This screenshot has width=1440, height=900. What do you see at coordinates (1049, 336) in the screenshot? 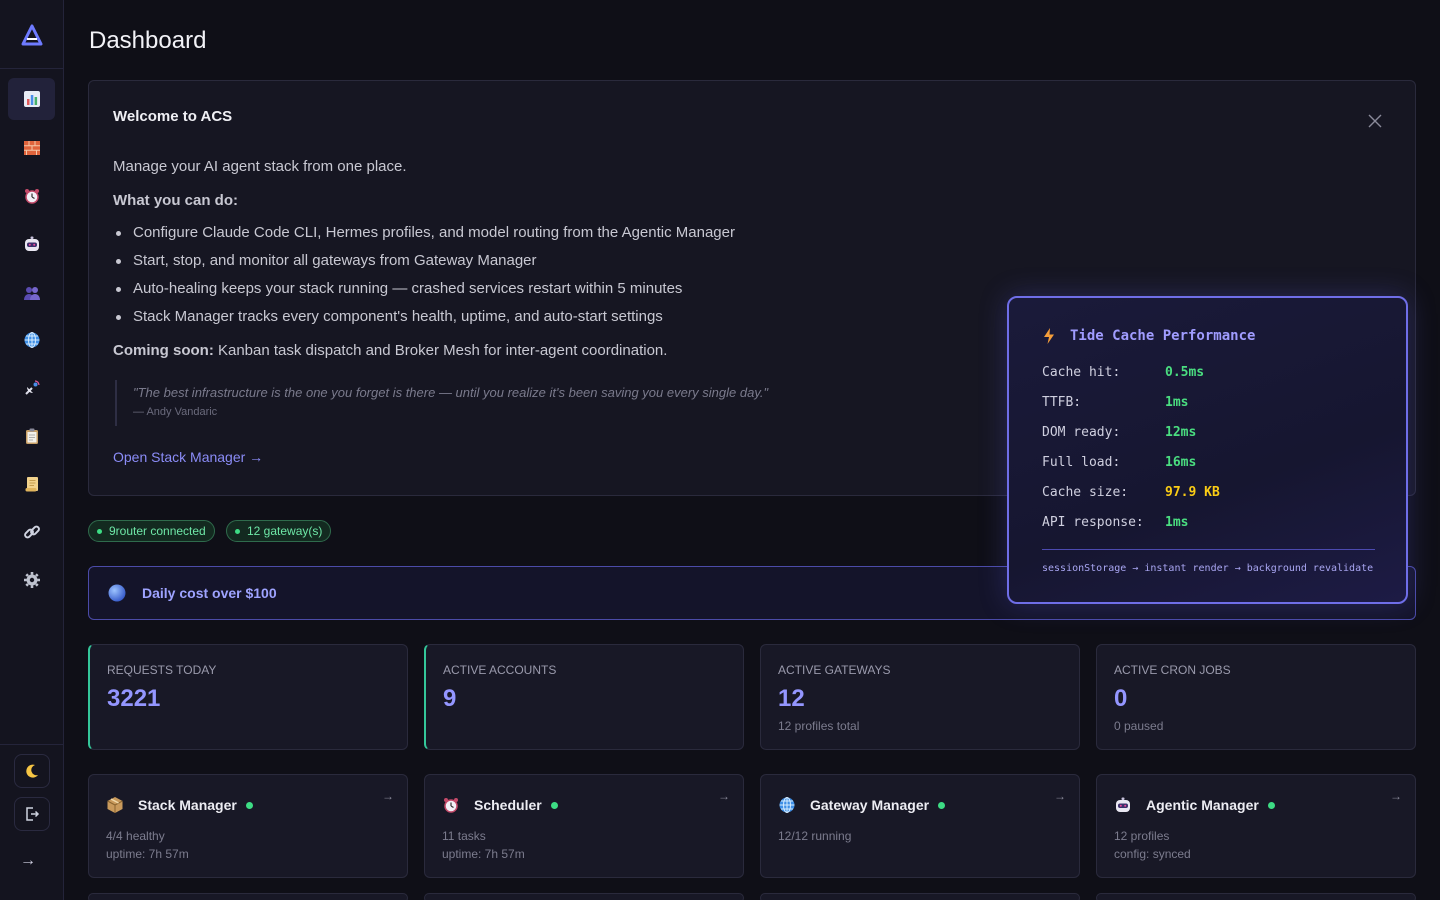
I see `lightning-icon` at bounding box center [1049, 336].